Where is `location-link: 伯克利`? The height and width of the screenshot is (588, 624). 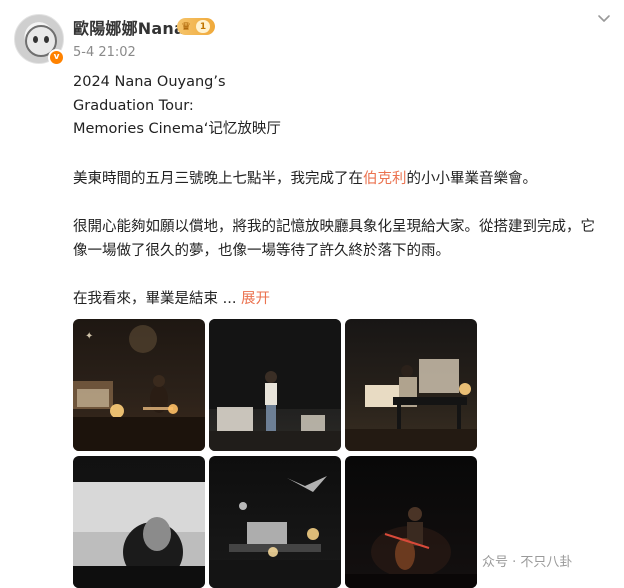
location-link: 伯克利 is located at coordinates (385, 179).